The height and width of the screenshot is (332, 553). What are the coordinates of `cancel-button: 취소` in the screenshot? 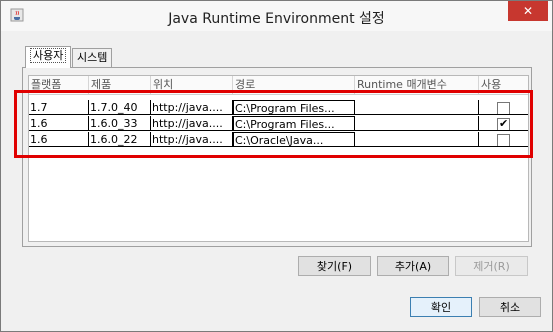 It's located at (510, 307).